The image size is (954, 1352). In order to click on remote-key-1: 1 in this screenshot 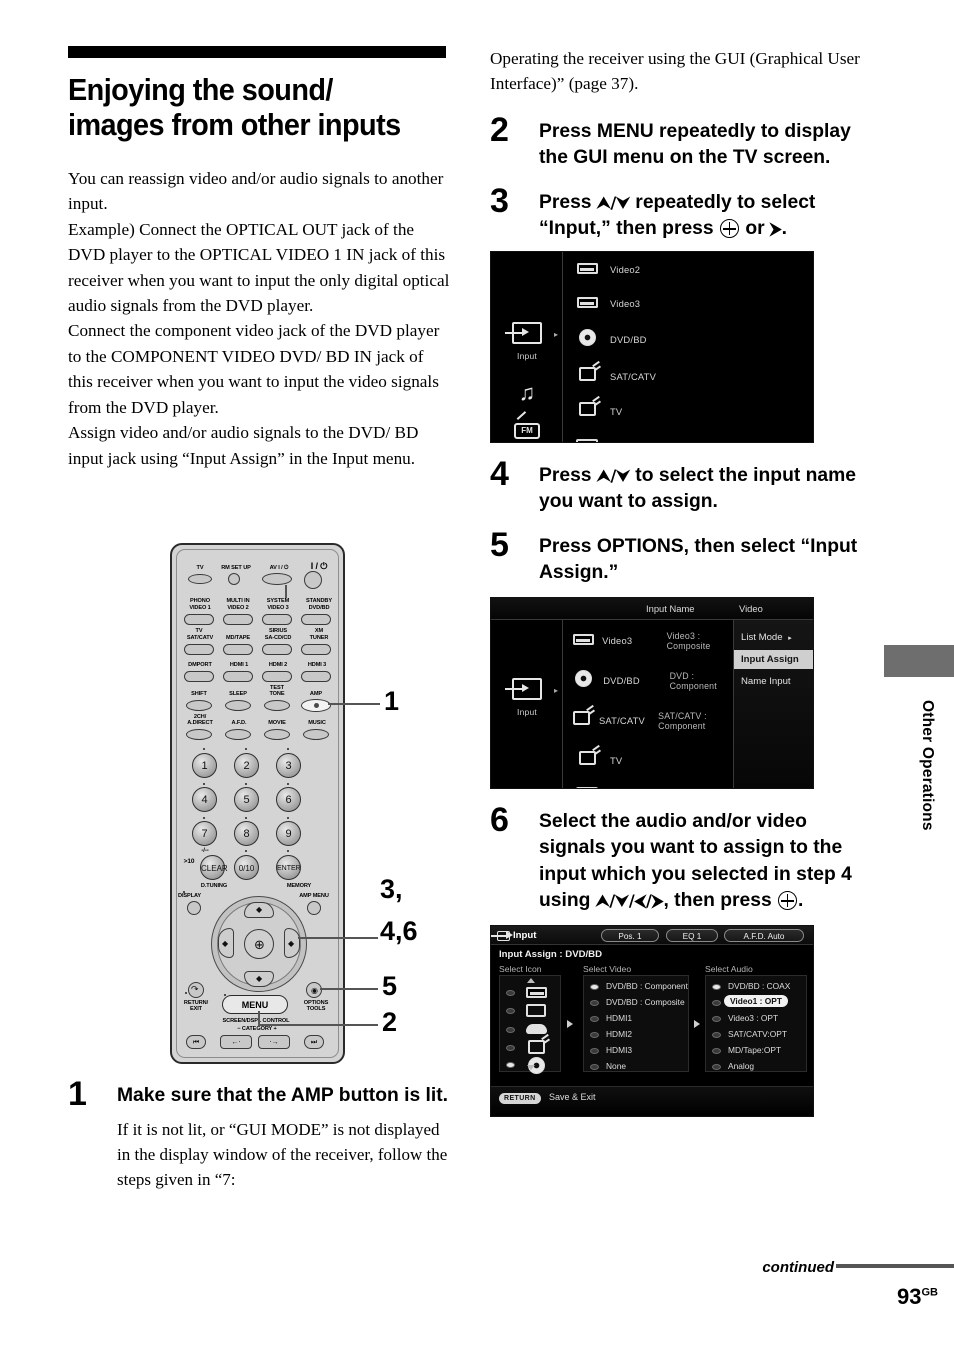, I will do `click(204, 765)`.